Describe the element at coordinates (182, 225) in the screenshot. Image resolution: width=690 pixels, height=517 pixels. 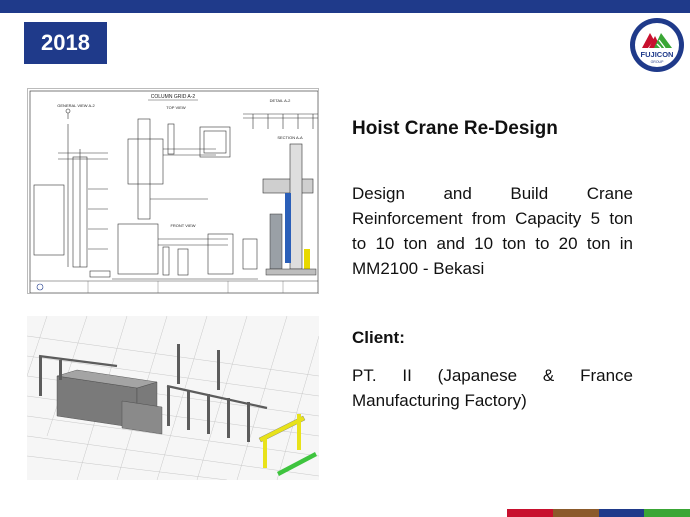
I see `drawing-view-label: FRONT VIEW` at that location.